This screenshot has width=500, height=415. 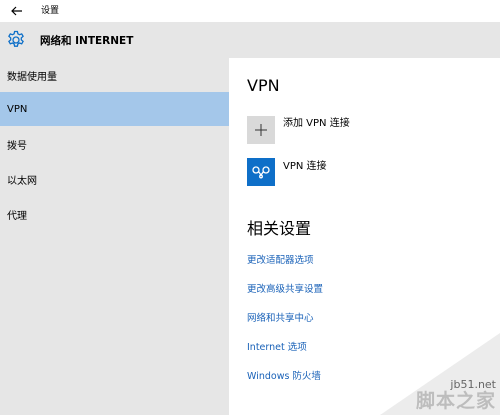 What do you see at coordinates (114, 144) in the screenshot?
I see `sidebar-item-dial-up: 拨号` at bounding box center [114, 144].